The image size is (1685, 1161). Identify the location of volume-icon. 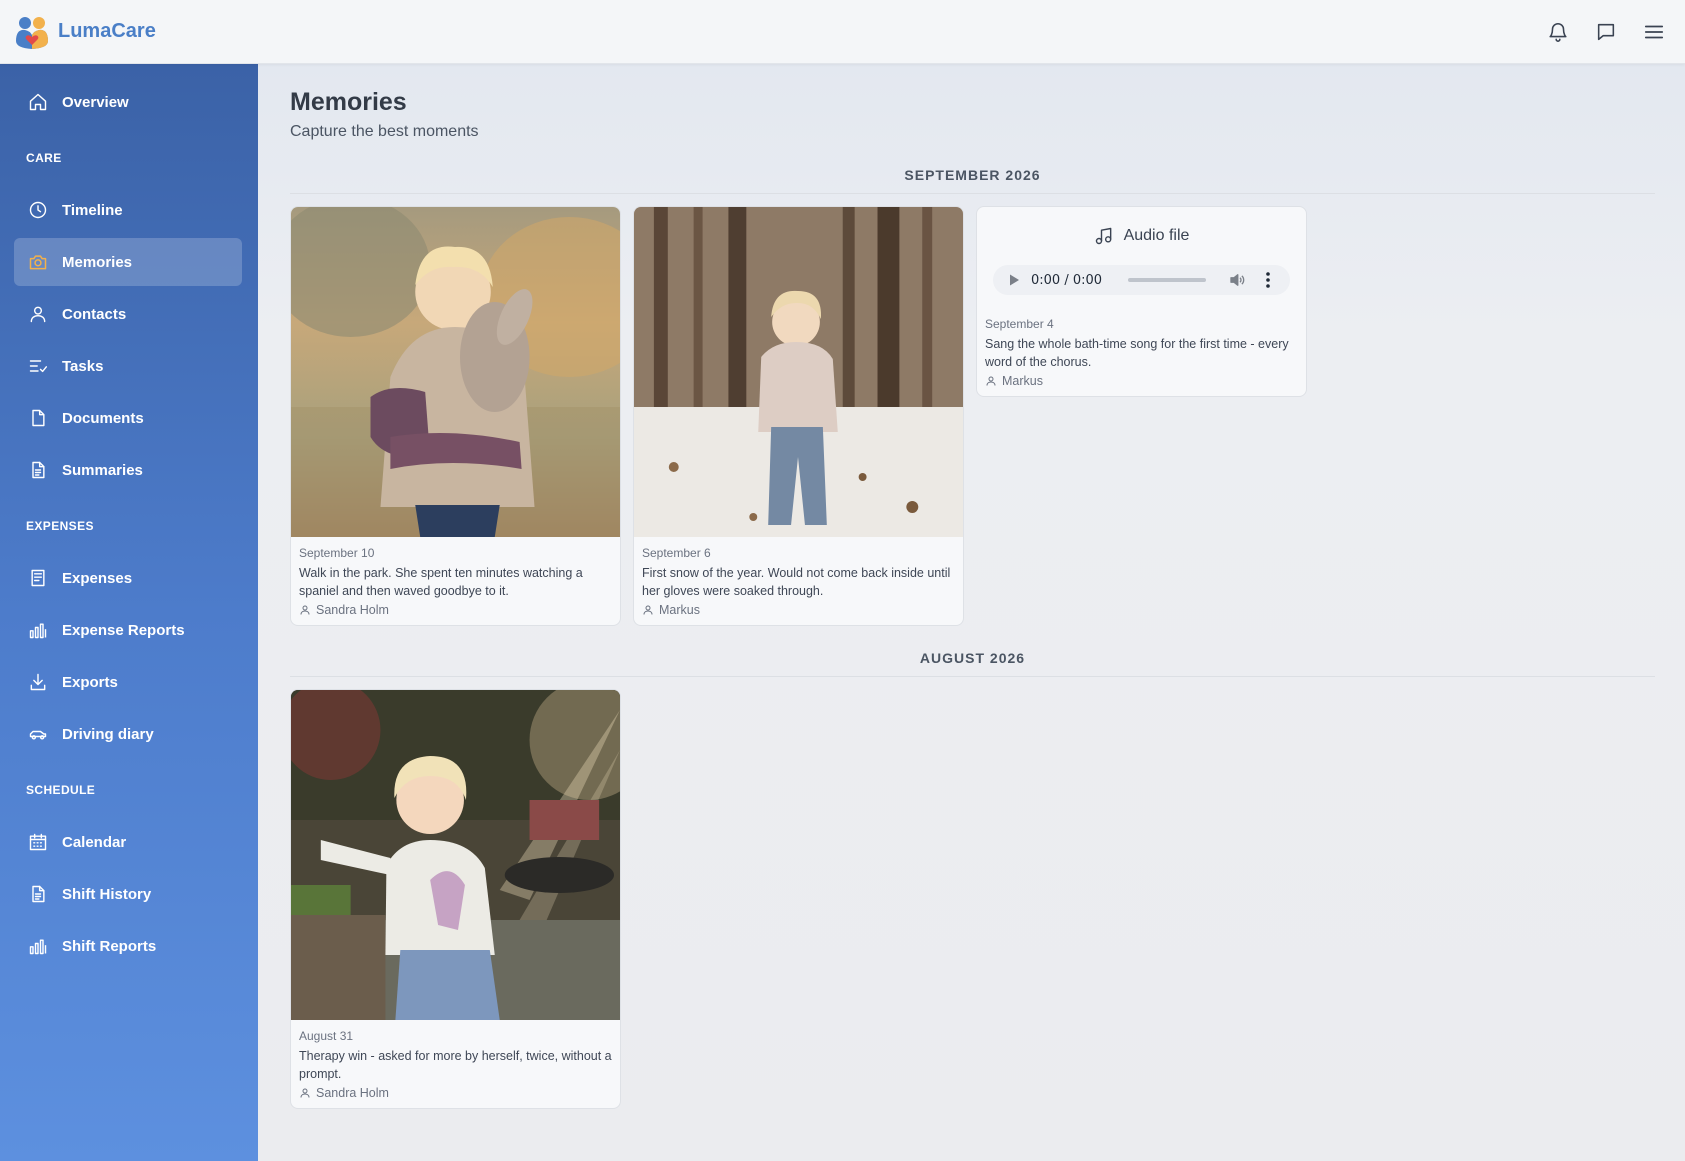
(1237, 280).